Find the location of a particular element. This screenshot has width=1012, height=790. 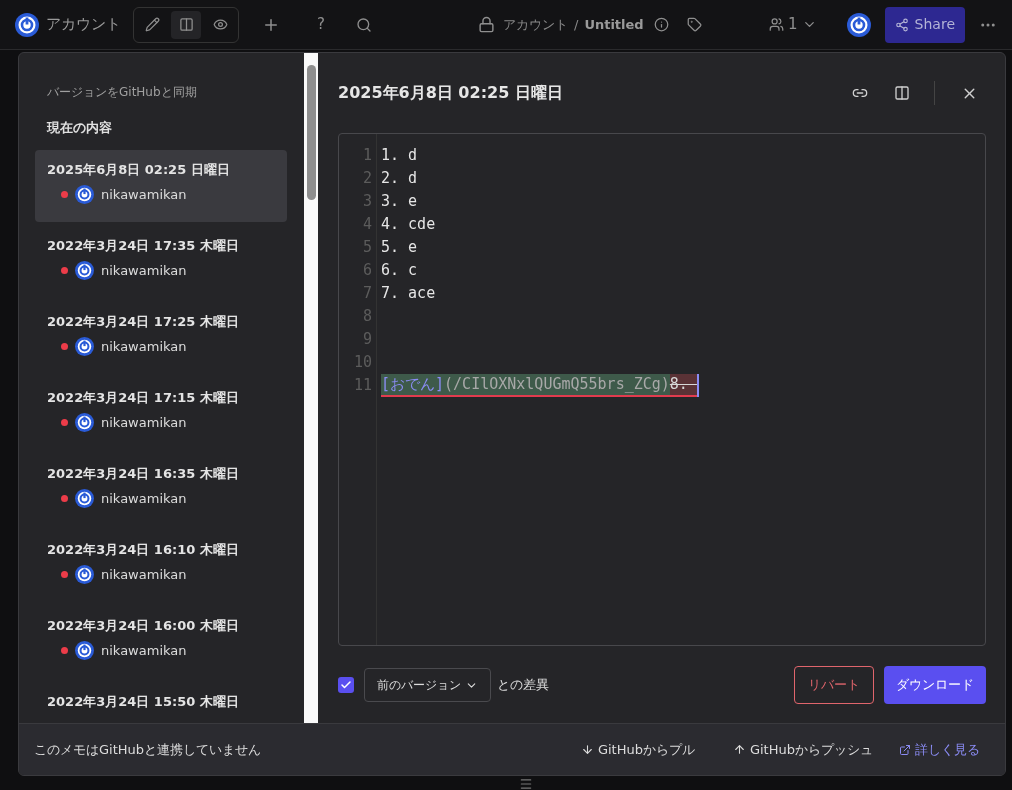

share-icon is located at coordinates (901, 24).